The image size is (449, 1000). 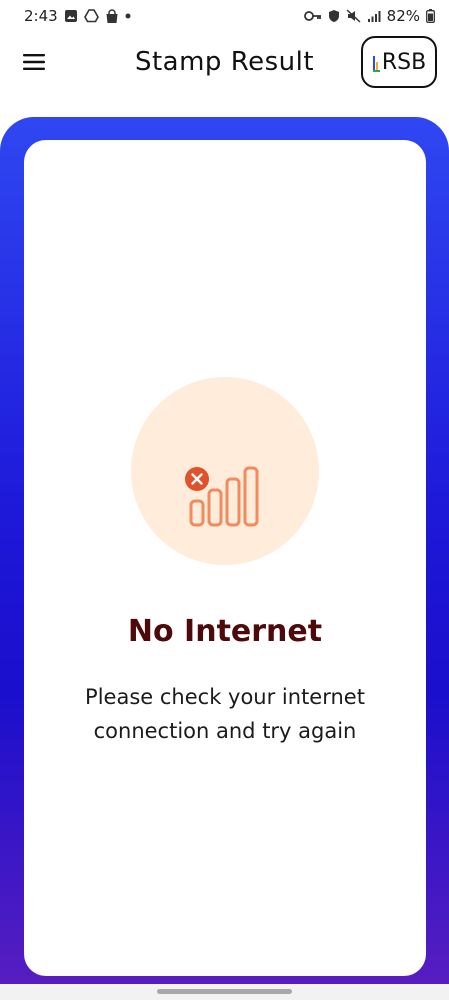 What do you see at coordinates (224, 991) in the screenshot?
I see `home-indicator` at bounding box center [224, 991].